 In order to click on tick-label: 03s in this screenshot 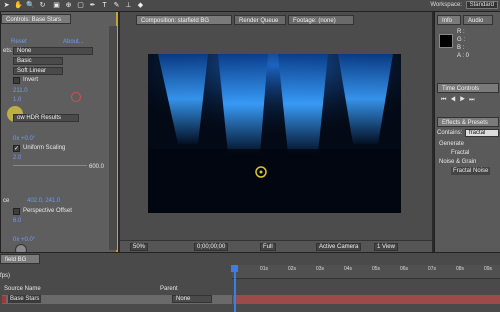, I will do `click(320, 269)`.